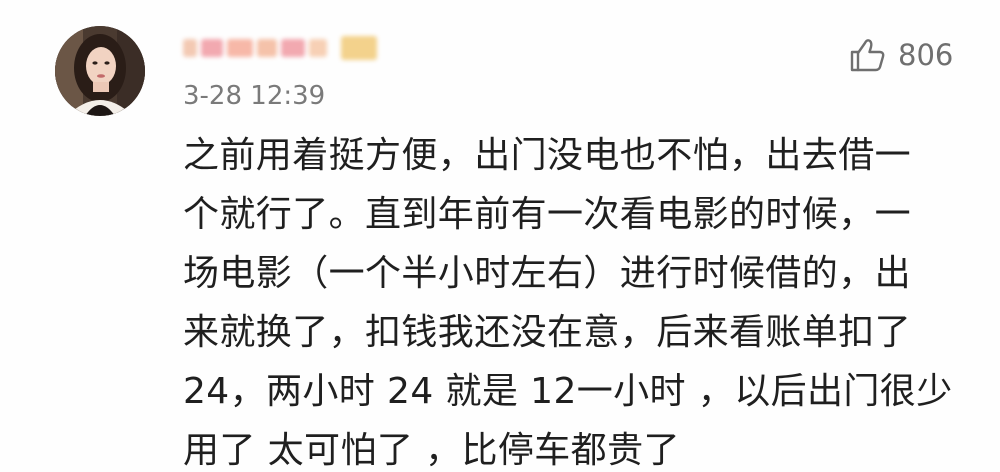 The width and height of the screenshot is (1000, 472). Describe the element at coordinates (547, 332) in the screenshot. I see `comment-line: 来就换了，扣钱我还没在意，后来看账单扣了` at that location.